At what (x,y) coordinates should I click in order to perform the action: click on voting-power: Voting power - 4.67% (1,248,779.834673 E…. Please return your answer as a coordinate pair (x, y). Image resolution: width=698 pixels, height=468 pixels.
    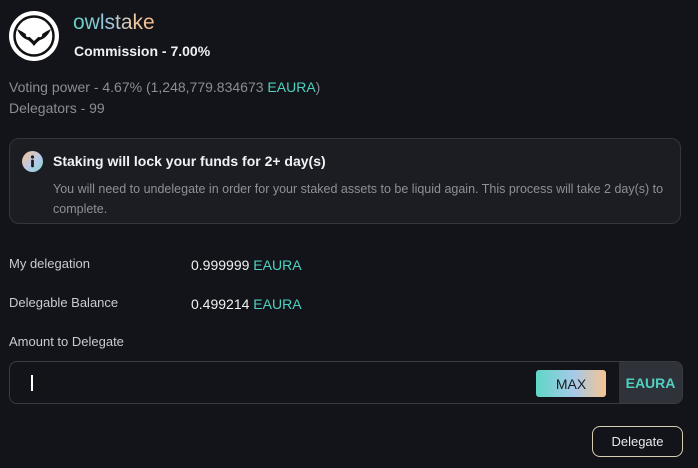
    Looking at the image, I should click on (164, 87).